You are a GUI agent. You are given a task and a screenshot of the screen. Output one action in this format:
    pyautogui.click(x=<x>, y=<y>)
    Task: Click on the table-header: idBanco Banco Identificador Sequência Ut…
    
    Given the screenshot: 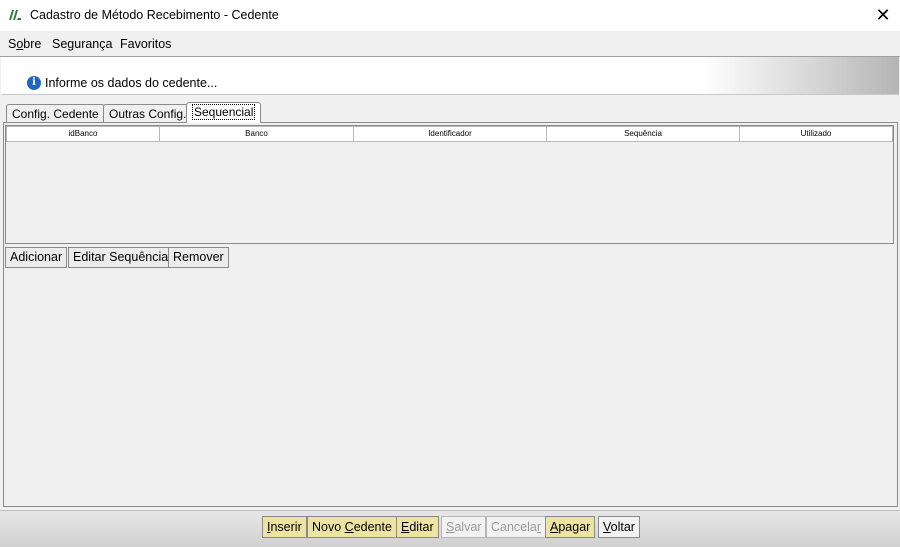 What is the action you would take?
    pyautogui.click(x=449, y=134)
    